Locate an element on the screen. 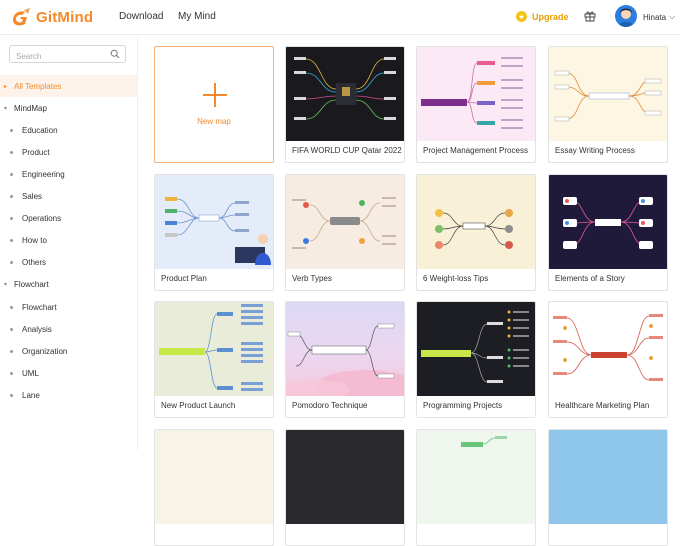 Image resolution: width=680 pixels, height=546 pixels. template-title: Elements of a Story is located at coordinates (590, 278).